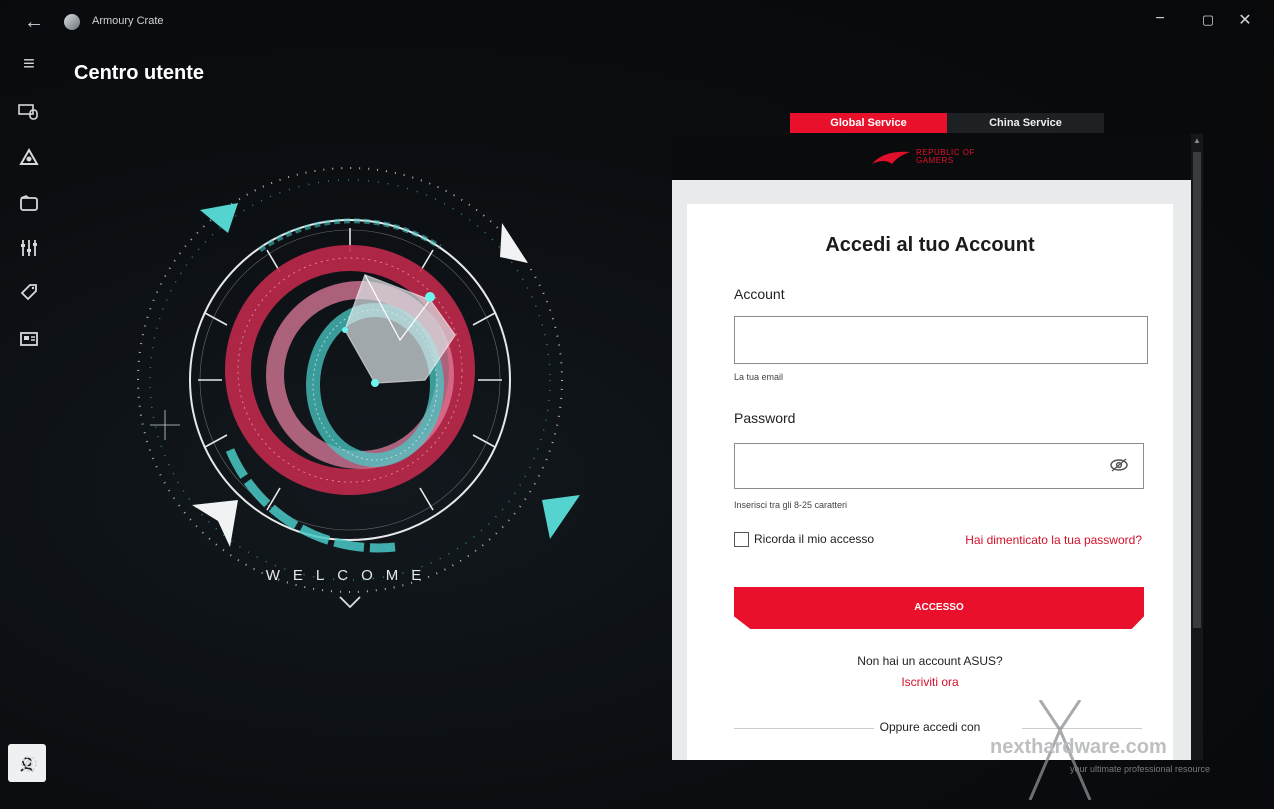 This screenshot has height=809, width=1274. I want to click on watermark-brand: nexthardware.com, so click(1078, 747).